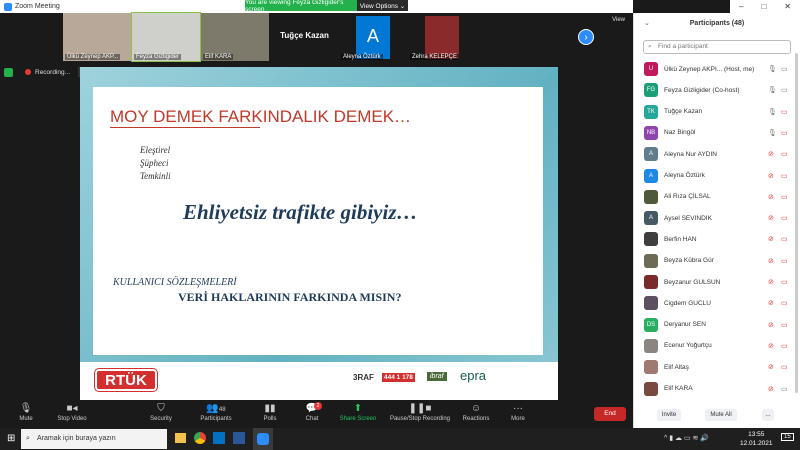 The width and height of the screenshot is (800, 450). Describe the element at coordinates (719, 282) in the screenshot. I see `participant-row: Beyzanur GULSUN ⊘ ▭` at that location.